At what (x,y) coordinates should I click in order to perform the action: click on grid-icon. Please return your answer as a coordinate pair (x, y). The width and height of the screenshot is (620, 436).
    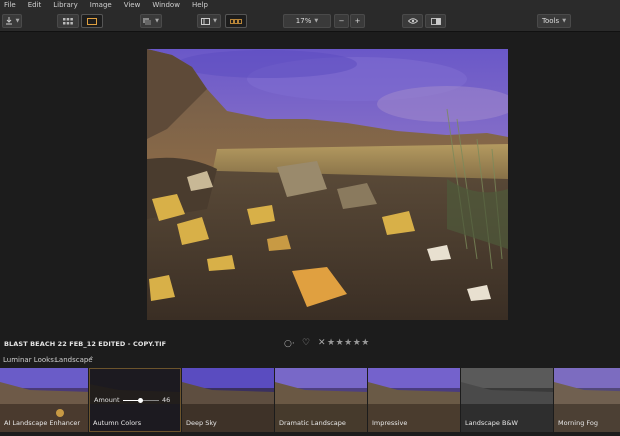
    Looking at the image, I should click on (68, 20).